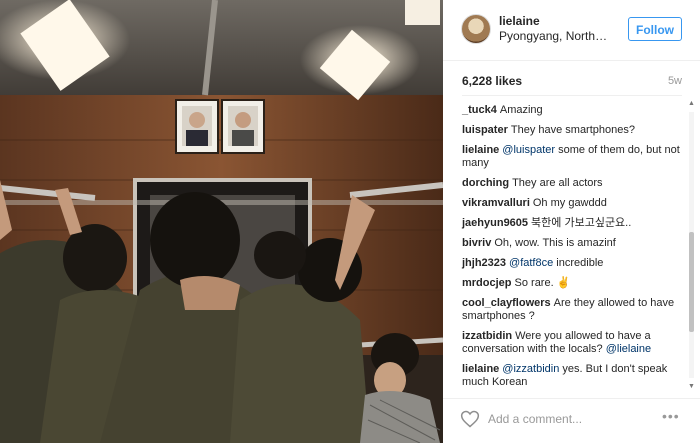 Image resolution: width=700 pixels, height=444 pixels. What do you see at coordinates (485, 183) in the screenshot?
I see `comment-username: dorching` at bounding box center [485, 183].